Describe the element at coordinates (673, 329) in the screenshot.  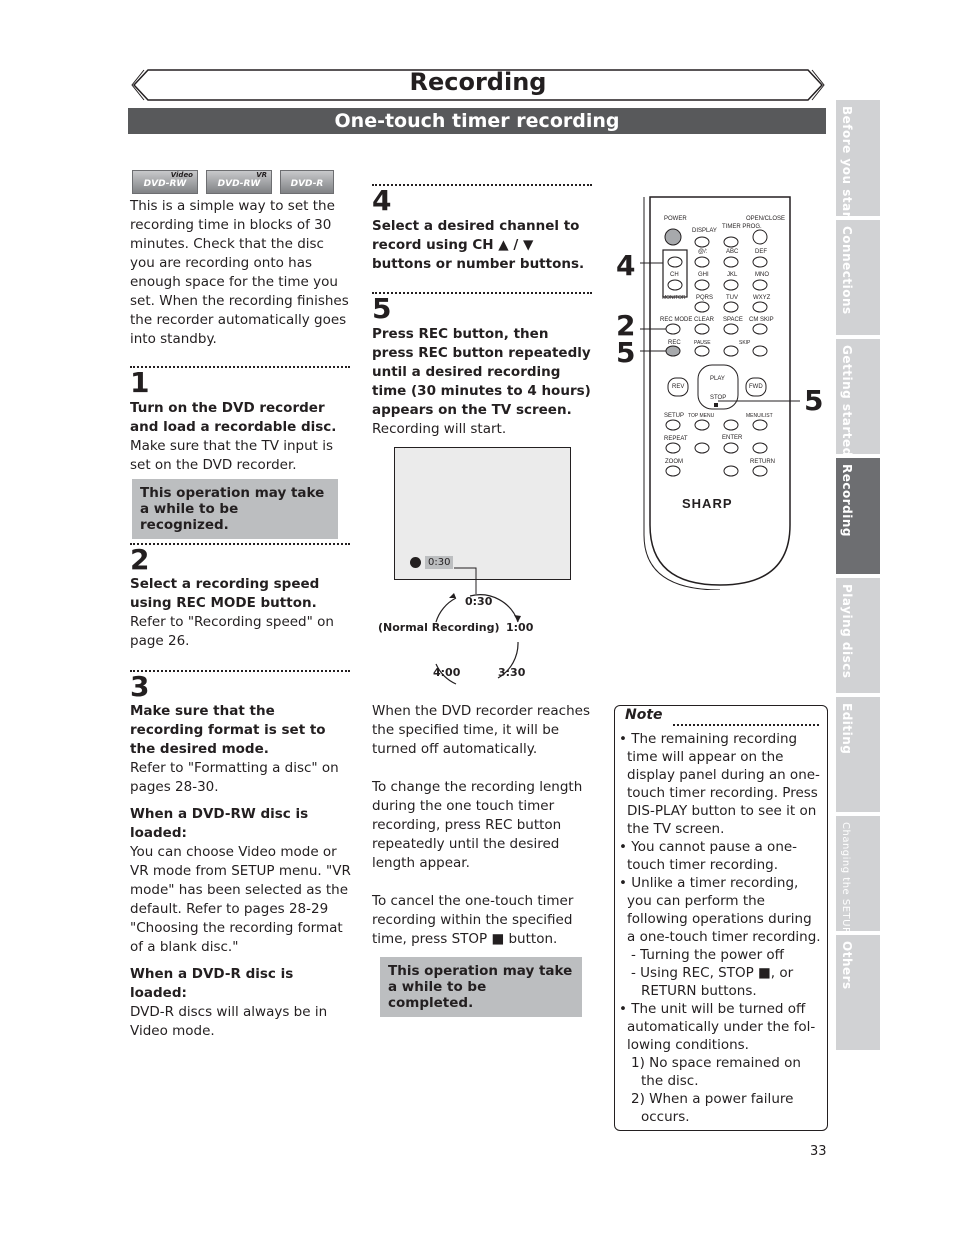
I see `rec-mode-button` at that location.